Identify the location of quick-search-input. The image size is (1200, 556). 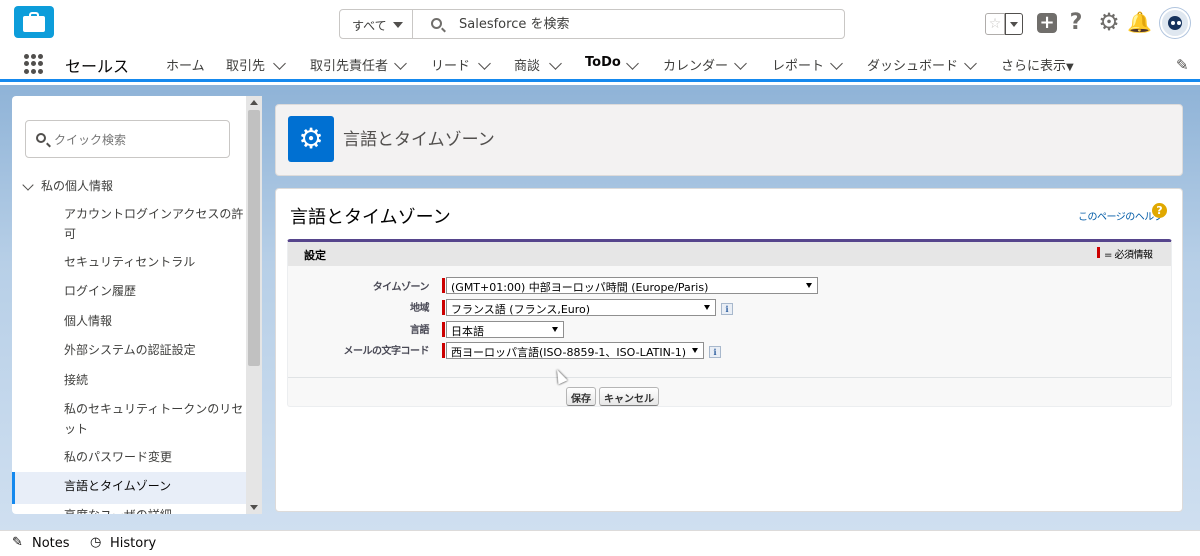
(139, 139).